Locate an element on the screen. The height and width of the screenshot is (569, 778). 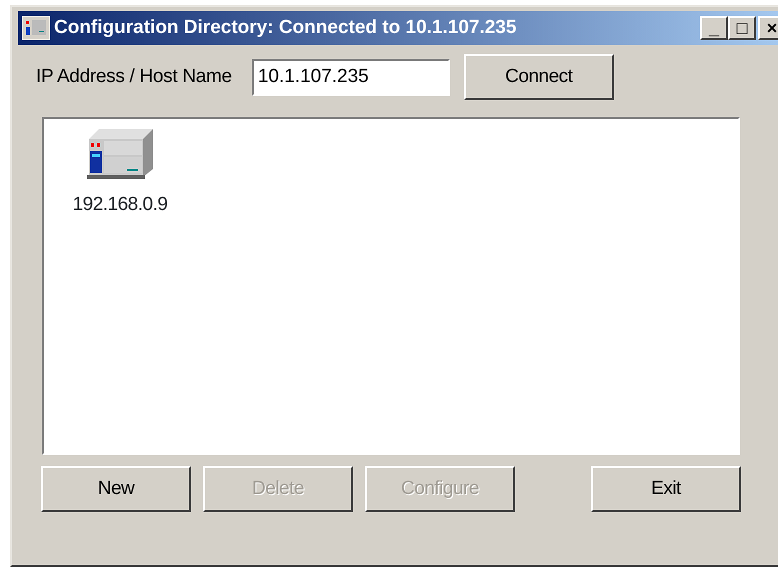
address-field: 10.1.107.235 is located at coordinates (351, 77).